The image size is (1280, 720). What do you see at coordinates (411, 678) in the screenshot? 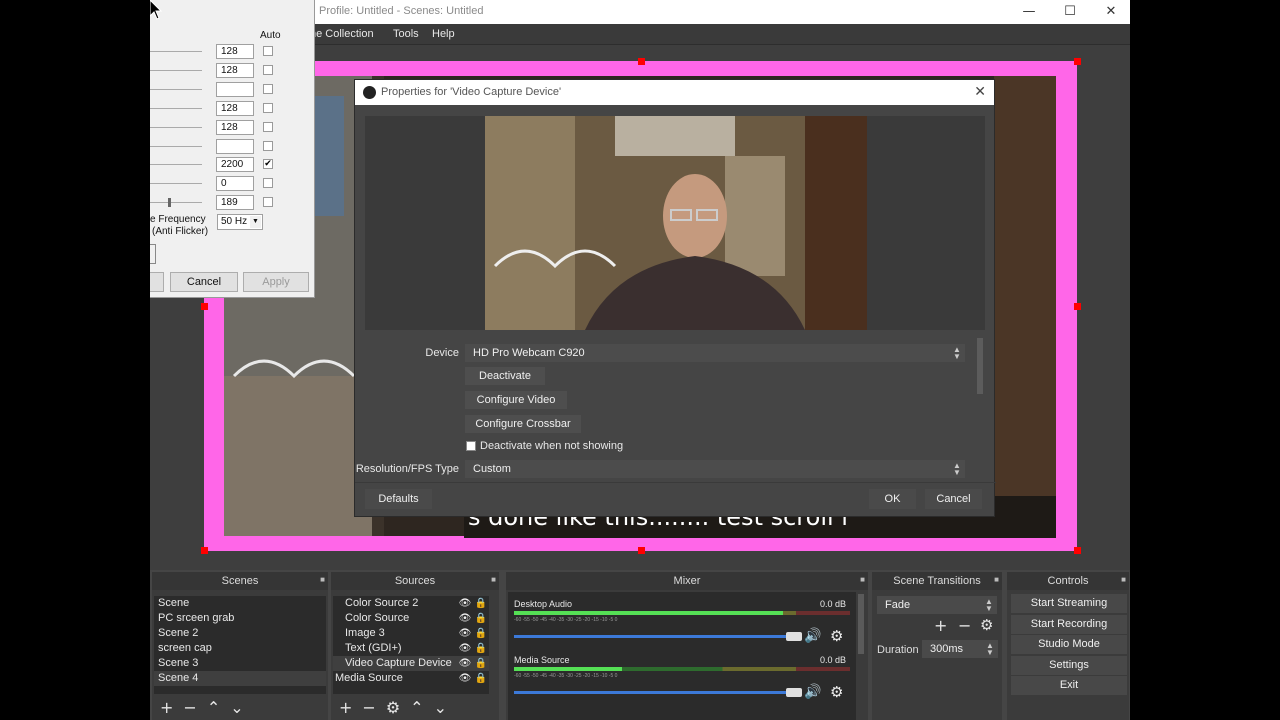
I see `source-row: Media Source 👁 🔒` at bounding box center [411, 678].